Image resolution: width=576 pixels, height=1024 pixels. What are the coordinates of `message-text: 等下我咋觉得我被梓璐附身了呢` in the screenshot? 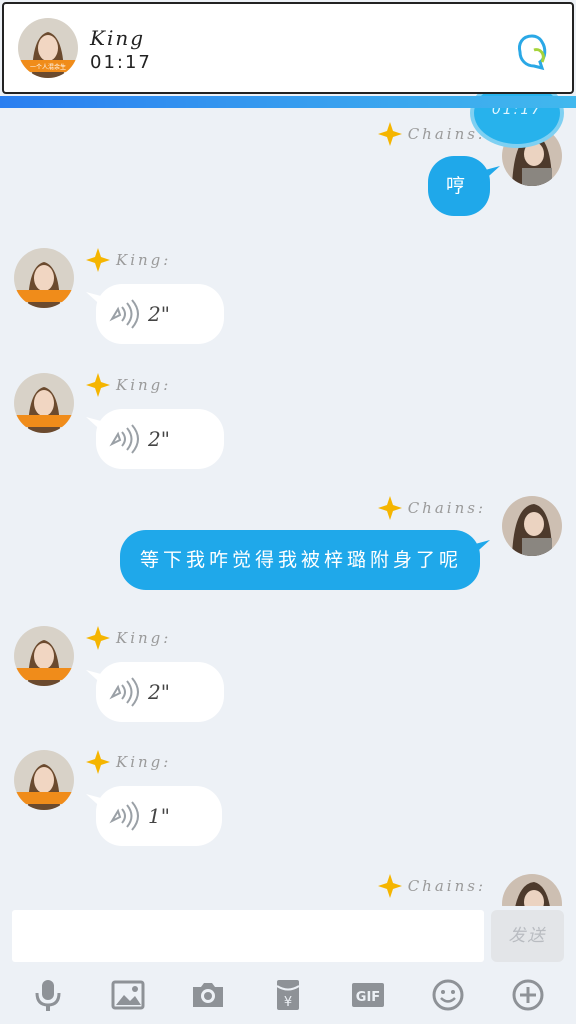 It's located at (301, 560).